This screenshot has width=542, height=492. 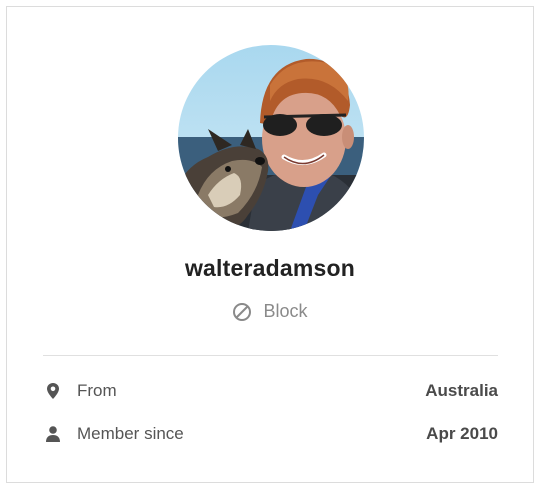 What do you see at coordinates (130, 433) in the screenshot?
I see `member-since-label: Member since` at bounding box center [130, 433].